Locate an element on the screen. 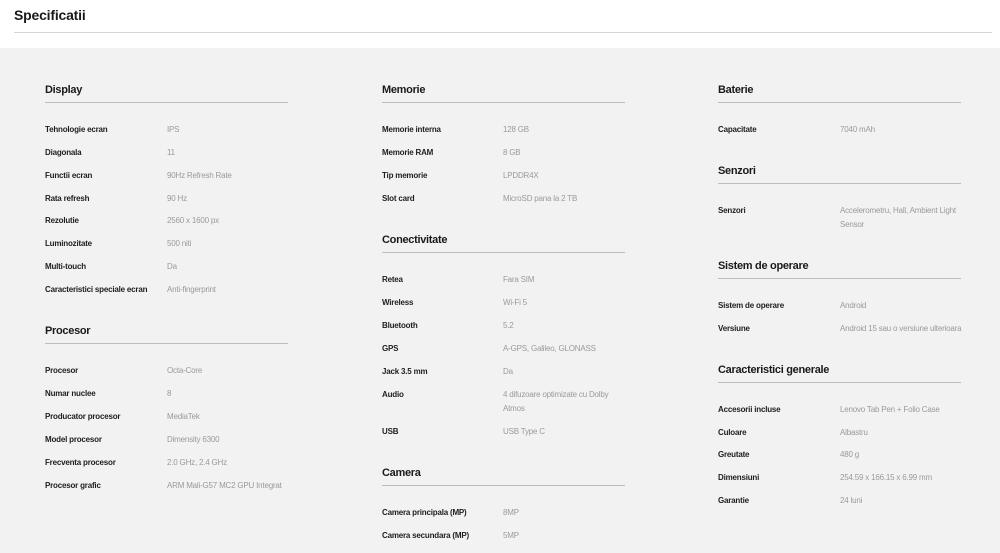 The image size is (1000, 553). spec-value: 8 GB is located at coordinates (512, 152).